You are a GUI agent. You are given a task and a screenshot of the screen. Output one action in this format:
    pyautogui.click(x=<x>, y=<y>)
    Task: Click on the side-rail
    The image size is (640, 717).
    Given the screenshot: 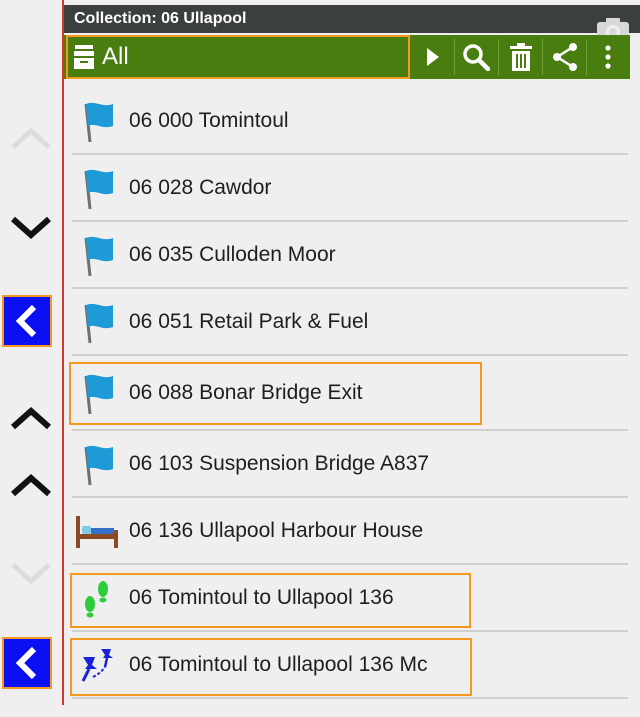 What is the action you would take?
    pyautogui.click(x=31, y=358)
    